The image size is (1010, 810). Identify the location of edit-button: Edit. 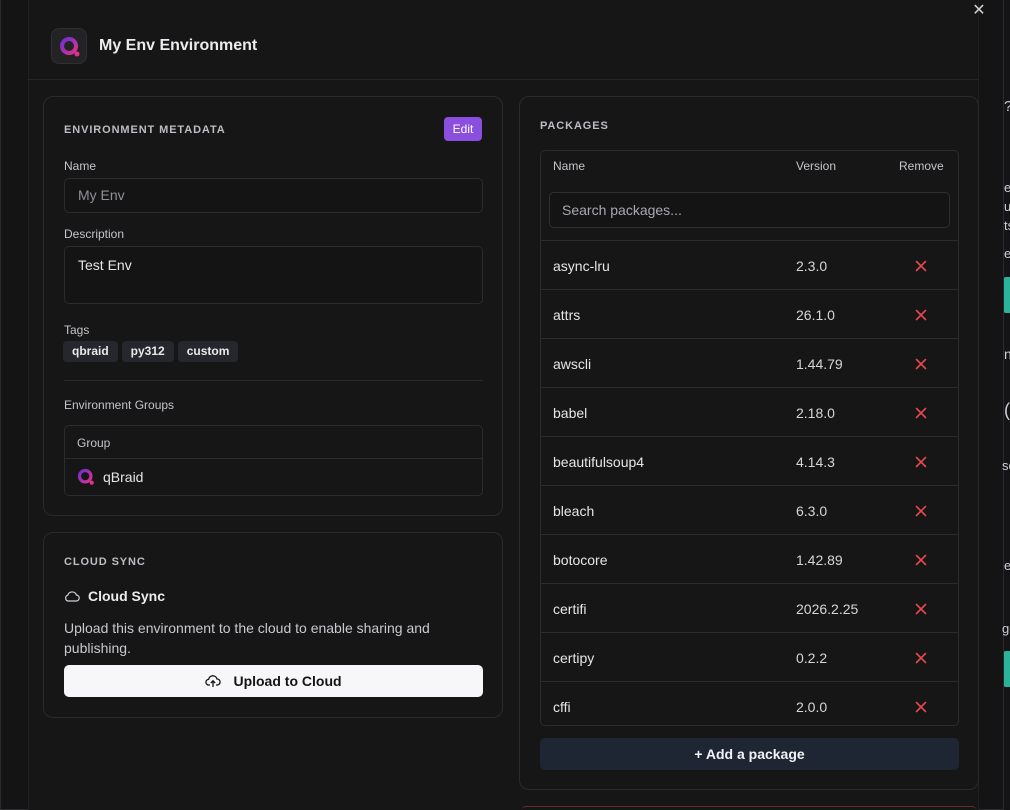
(463, 129).